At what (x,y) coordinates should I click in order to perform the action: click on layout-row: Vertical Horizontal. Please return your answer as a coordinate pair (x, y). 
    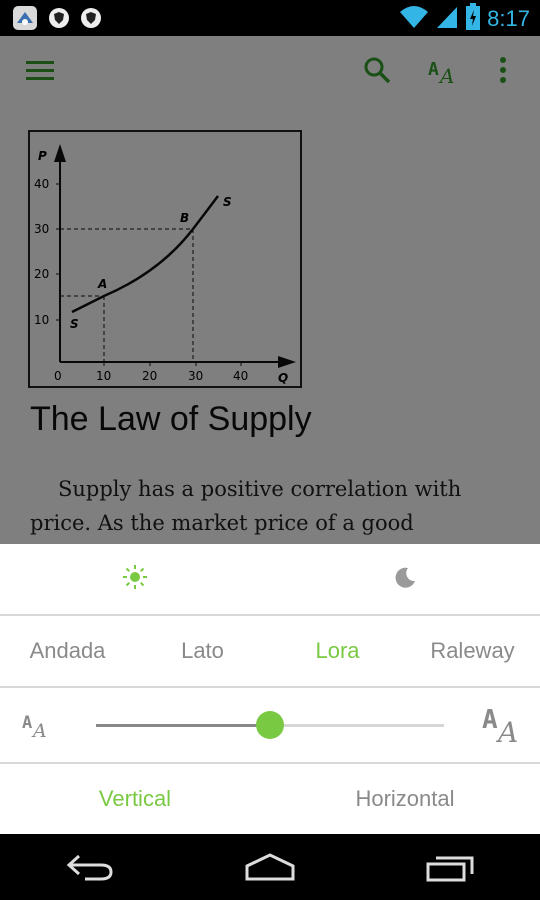
    Looking at the image, I should click on (270, 799).